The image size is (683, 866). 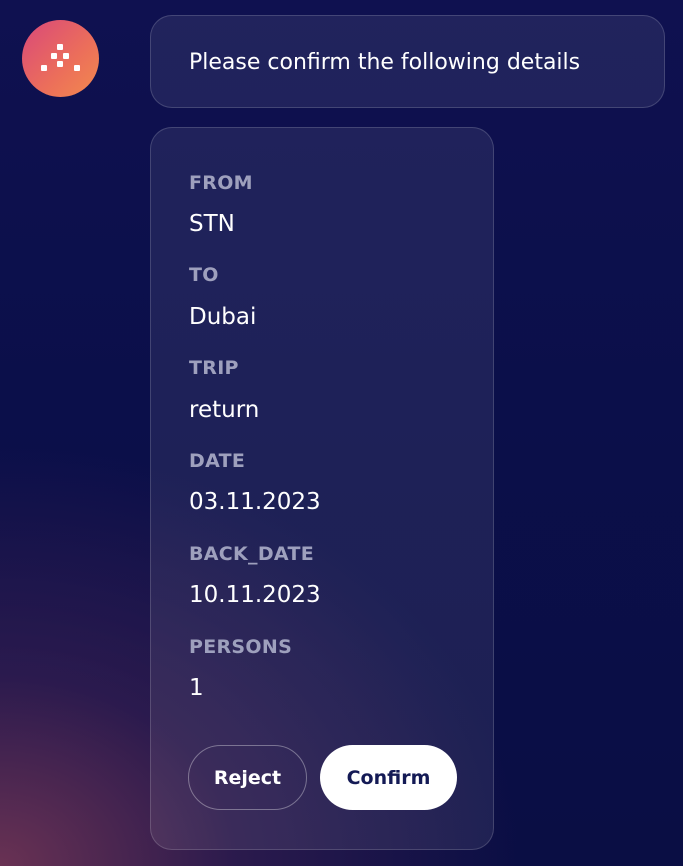 I want to click on trip-value: return, so click(x=224, y=410).